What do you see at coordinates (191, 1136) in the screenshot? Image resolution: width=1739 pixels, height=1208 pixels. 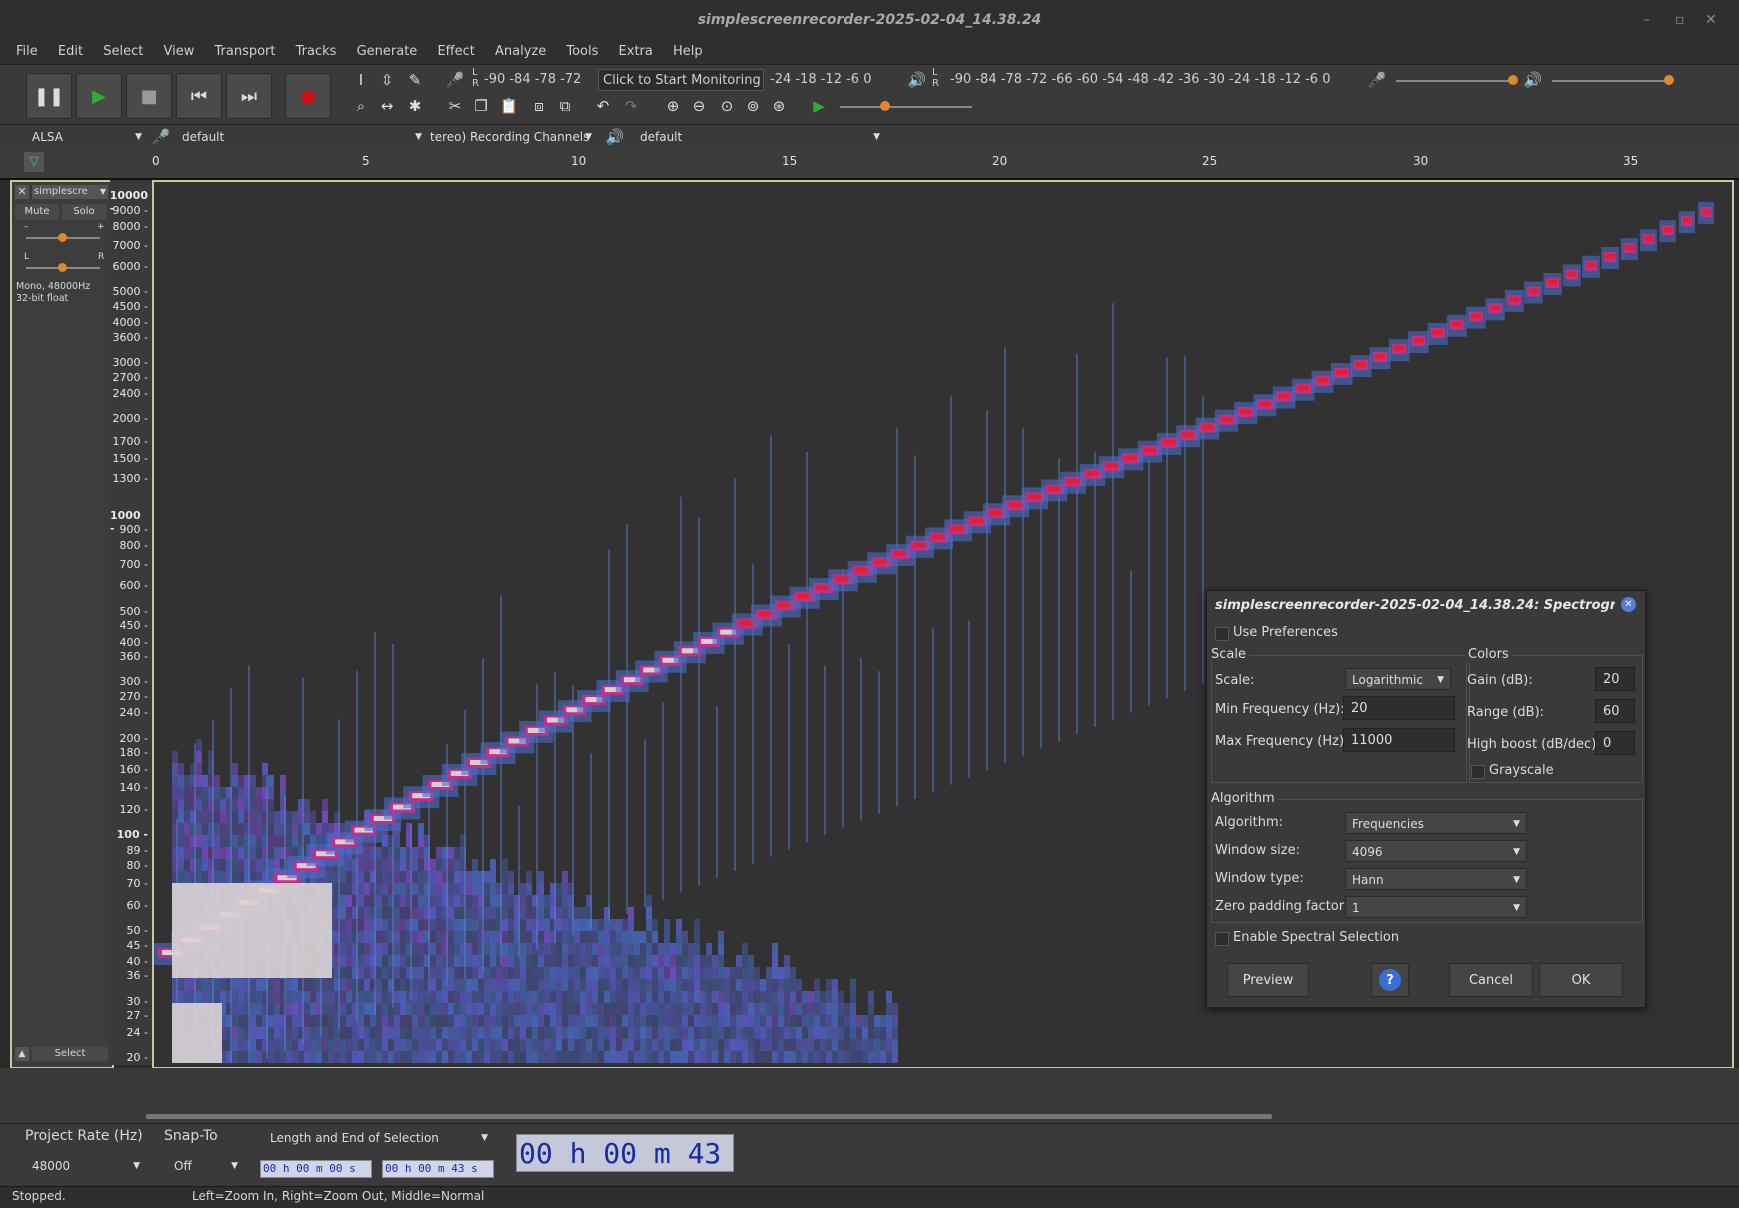 I see `snap-to-label: Snap-To` at bounding box center [191, 1136].